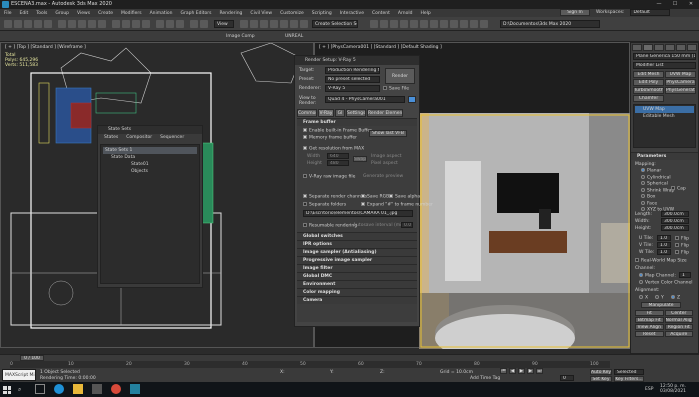 The width and height of the screenshot is (699, 397). Describe the element at coordinates (412, 99) in the screenshot. I see `lock-view-button` at that location.